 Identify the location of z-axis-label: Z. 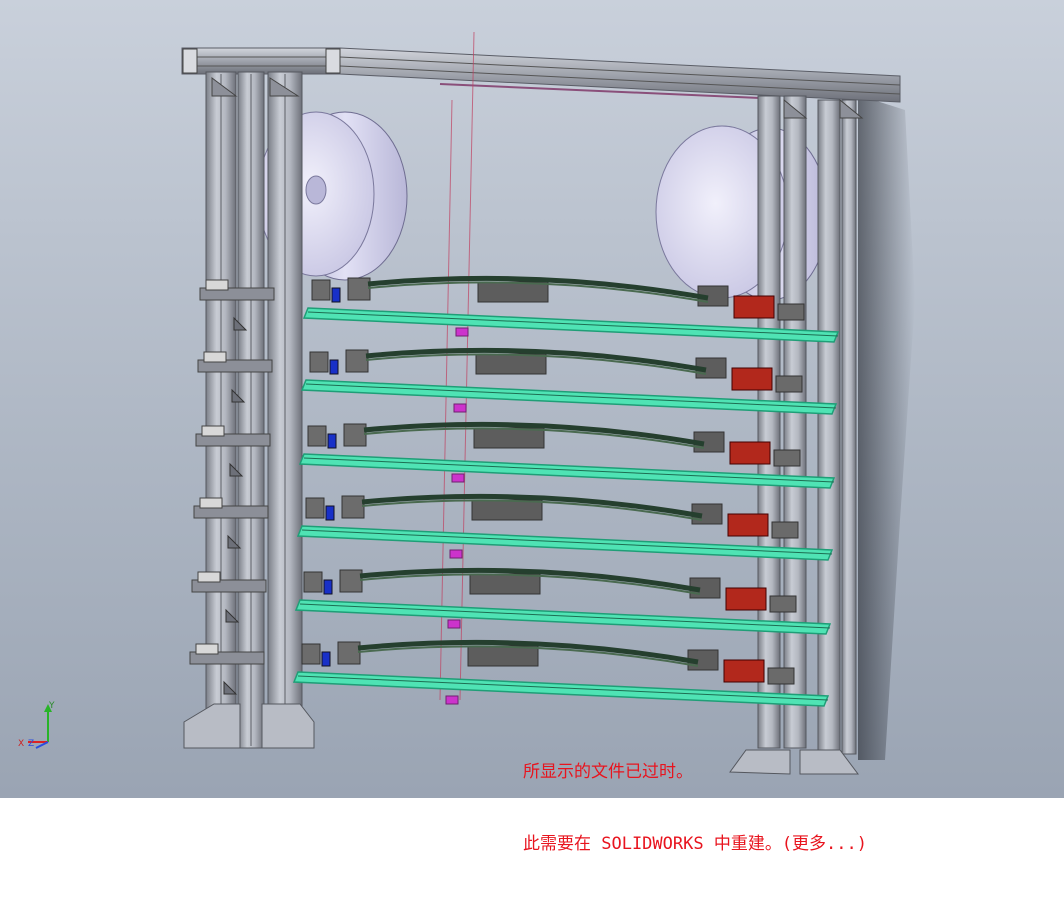
(31, 744).